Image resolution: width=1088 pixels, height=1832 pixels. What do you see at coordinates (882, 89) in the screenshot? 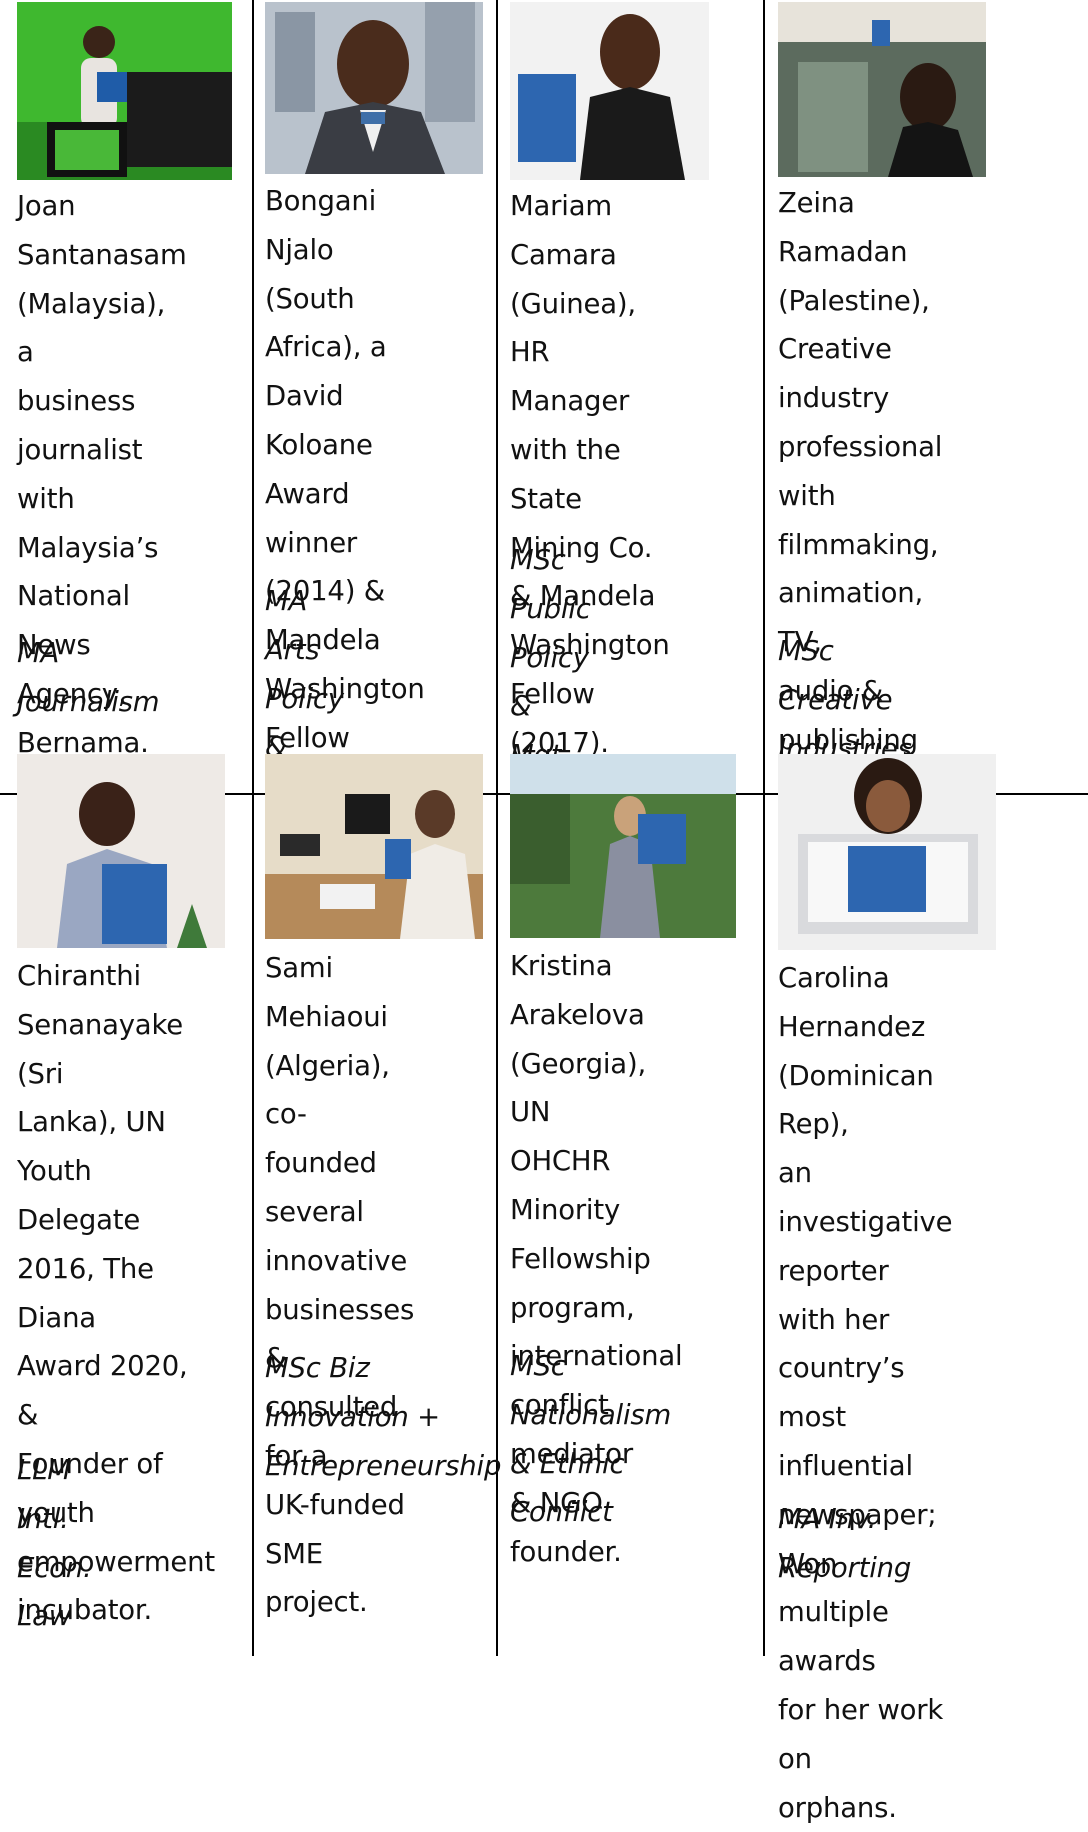
I see `photo-zeina-ramadan` at bounding box center [882, 89].